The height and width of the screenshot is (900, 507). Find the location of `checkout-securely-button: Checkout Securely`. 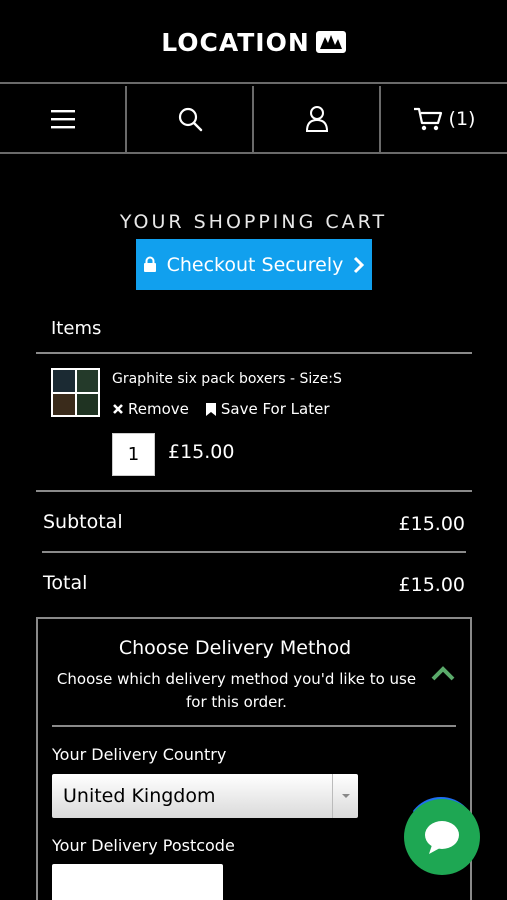

checkout-securely-button: Checkout Securely is located at coordinates (254, 264).